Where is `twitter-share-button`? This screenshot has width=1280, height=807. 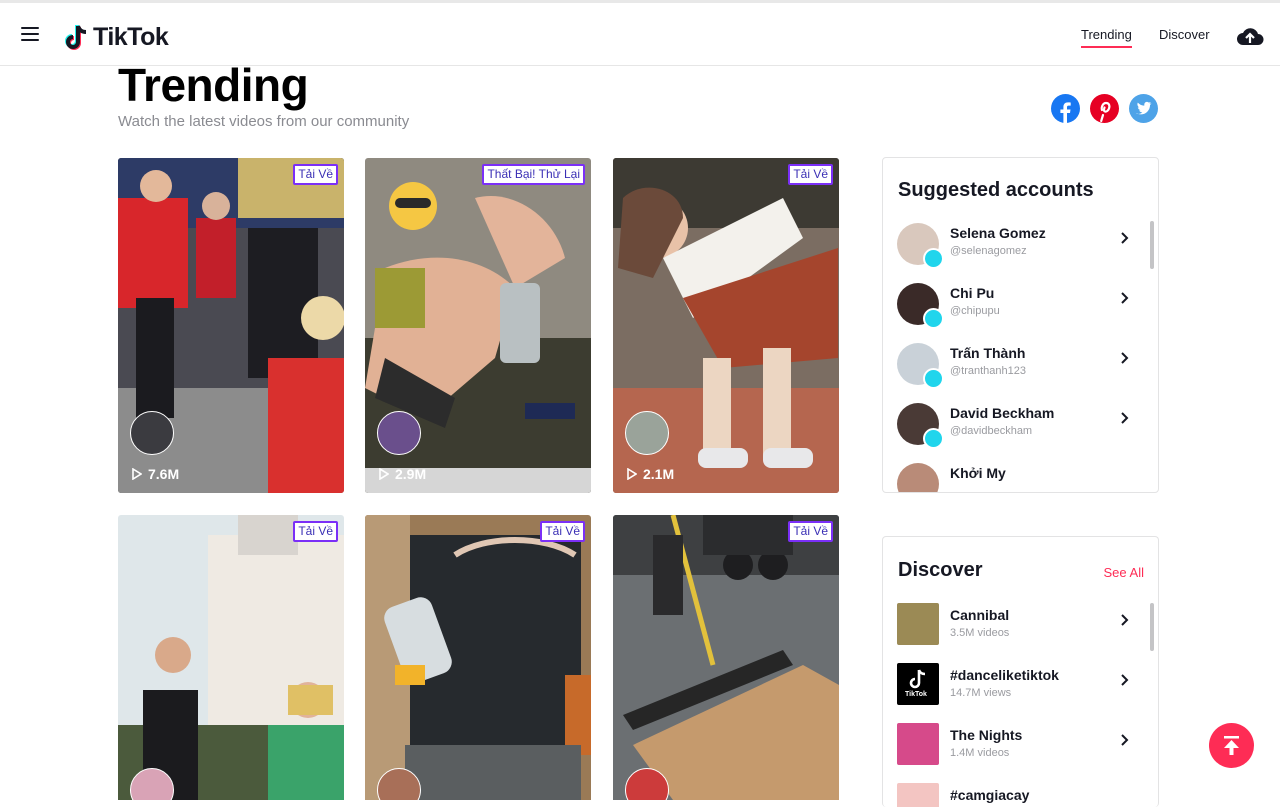 twitter-share-button is located at coordinates (1143, 108).